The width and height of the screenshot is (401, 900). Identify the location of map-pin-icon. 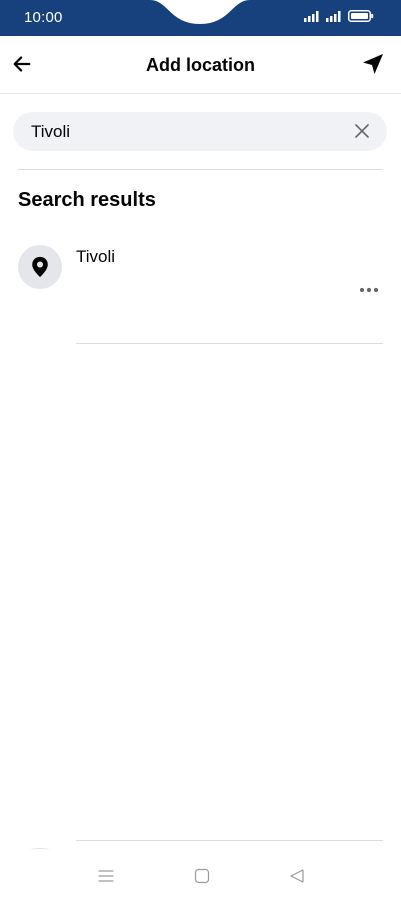
(40, 267).